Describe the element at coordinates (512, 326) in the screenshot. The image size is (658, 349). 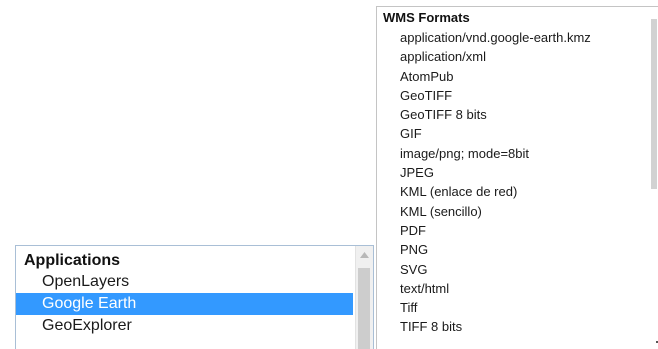
I see `wms-format-item: TIFF 8 bits` at that location.